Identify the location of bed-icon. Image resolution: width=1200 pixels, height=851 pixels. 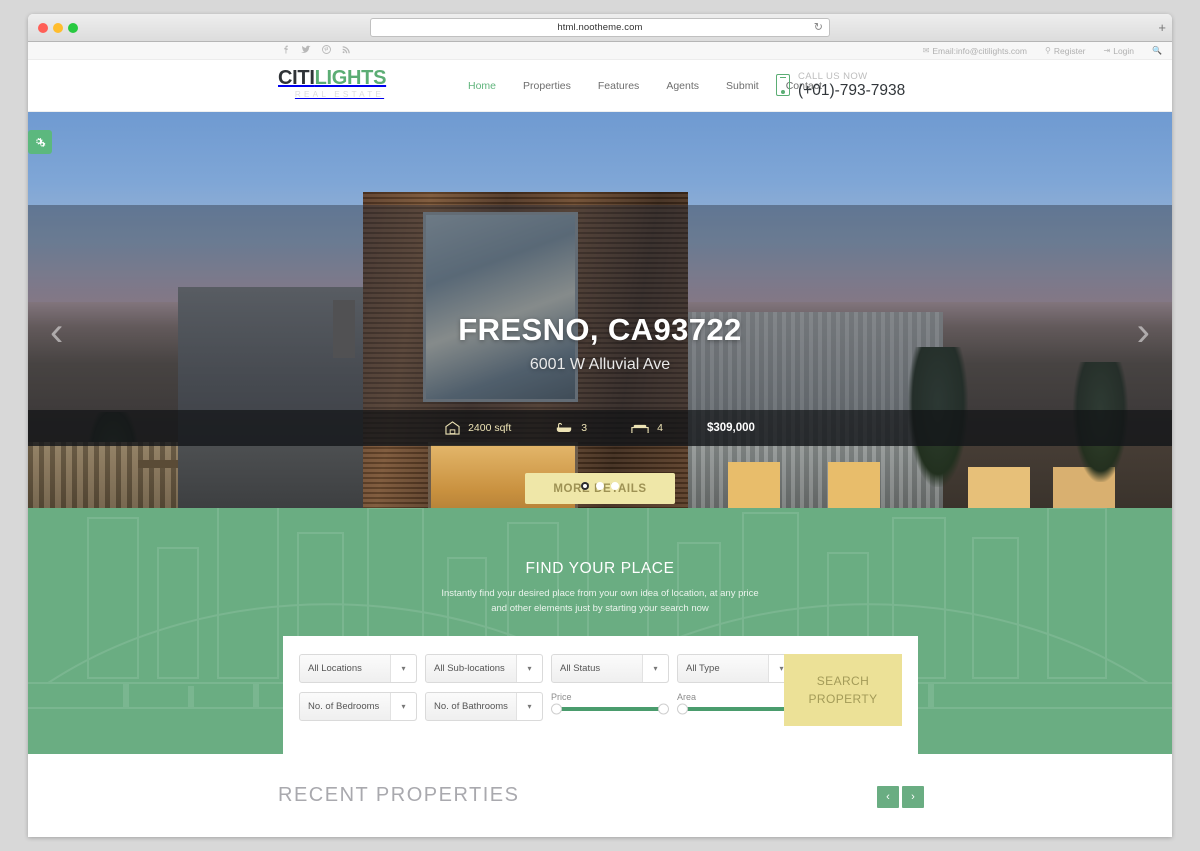
(640, 428).